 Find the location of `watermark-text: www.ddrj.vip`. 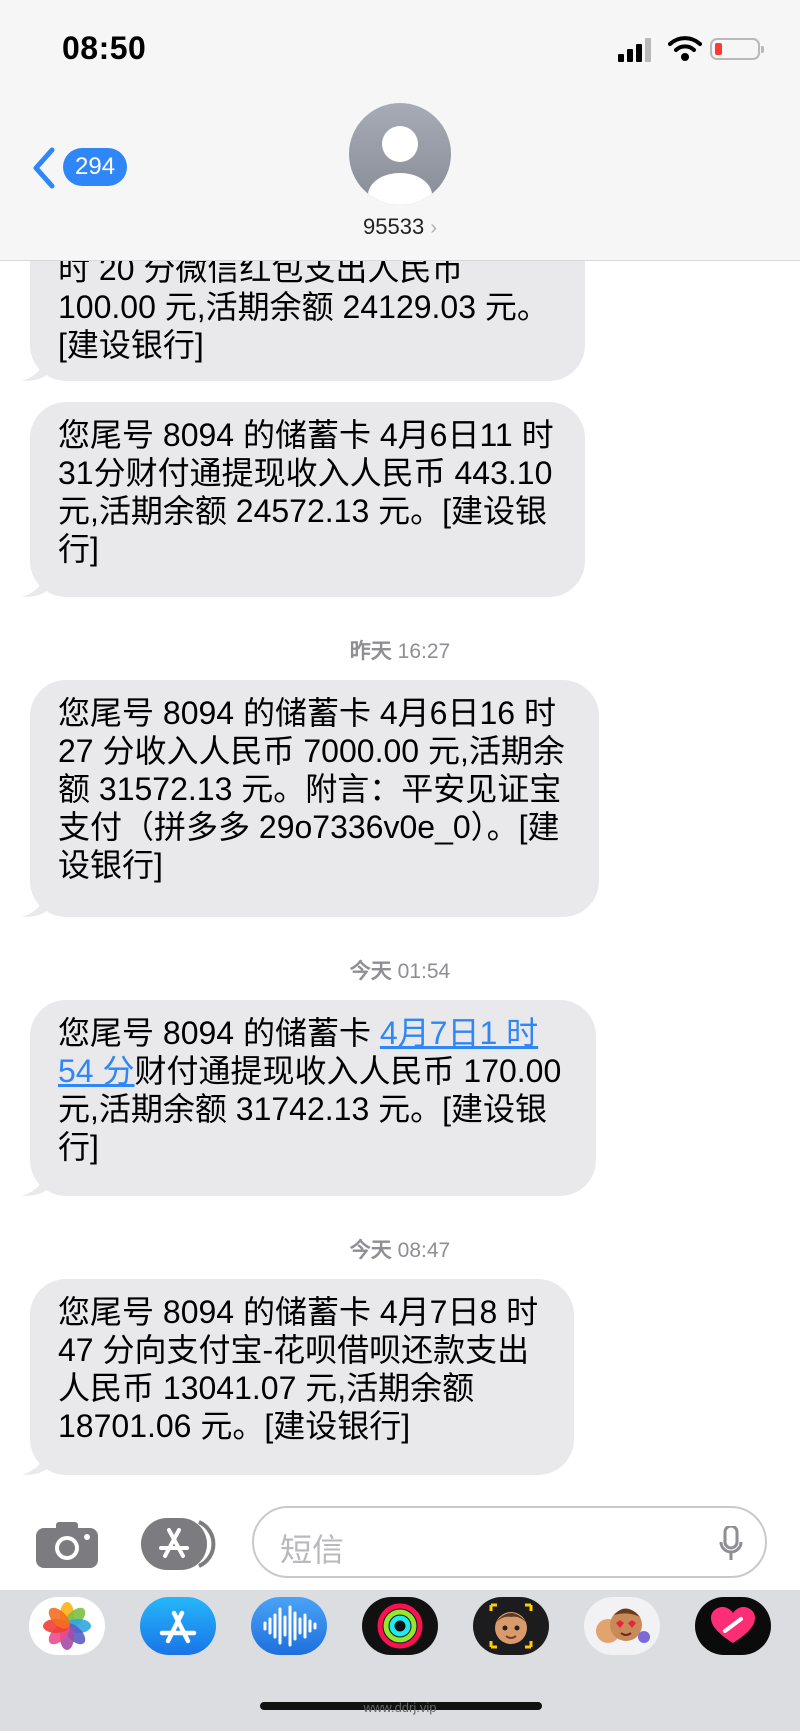

watermark-text: www.ddrj.vip is located at coordinates (400, 1707).